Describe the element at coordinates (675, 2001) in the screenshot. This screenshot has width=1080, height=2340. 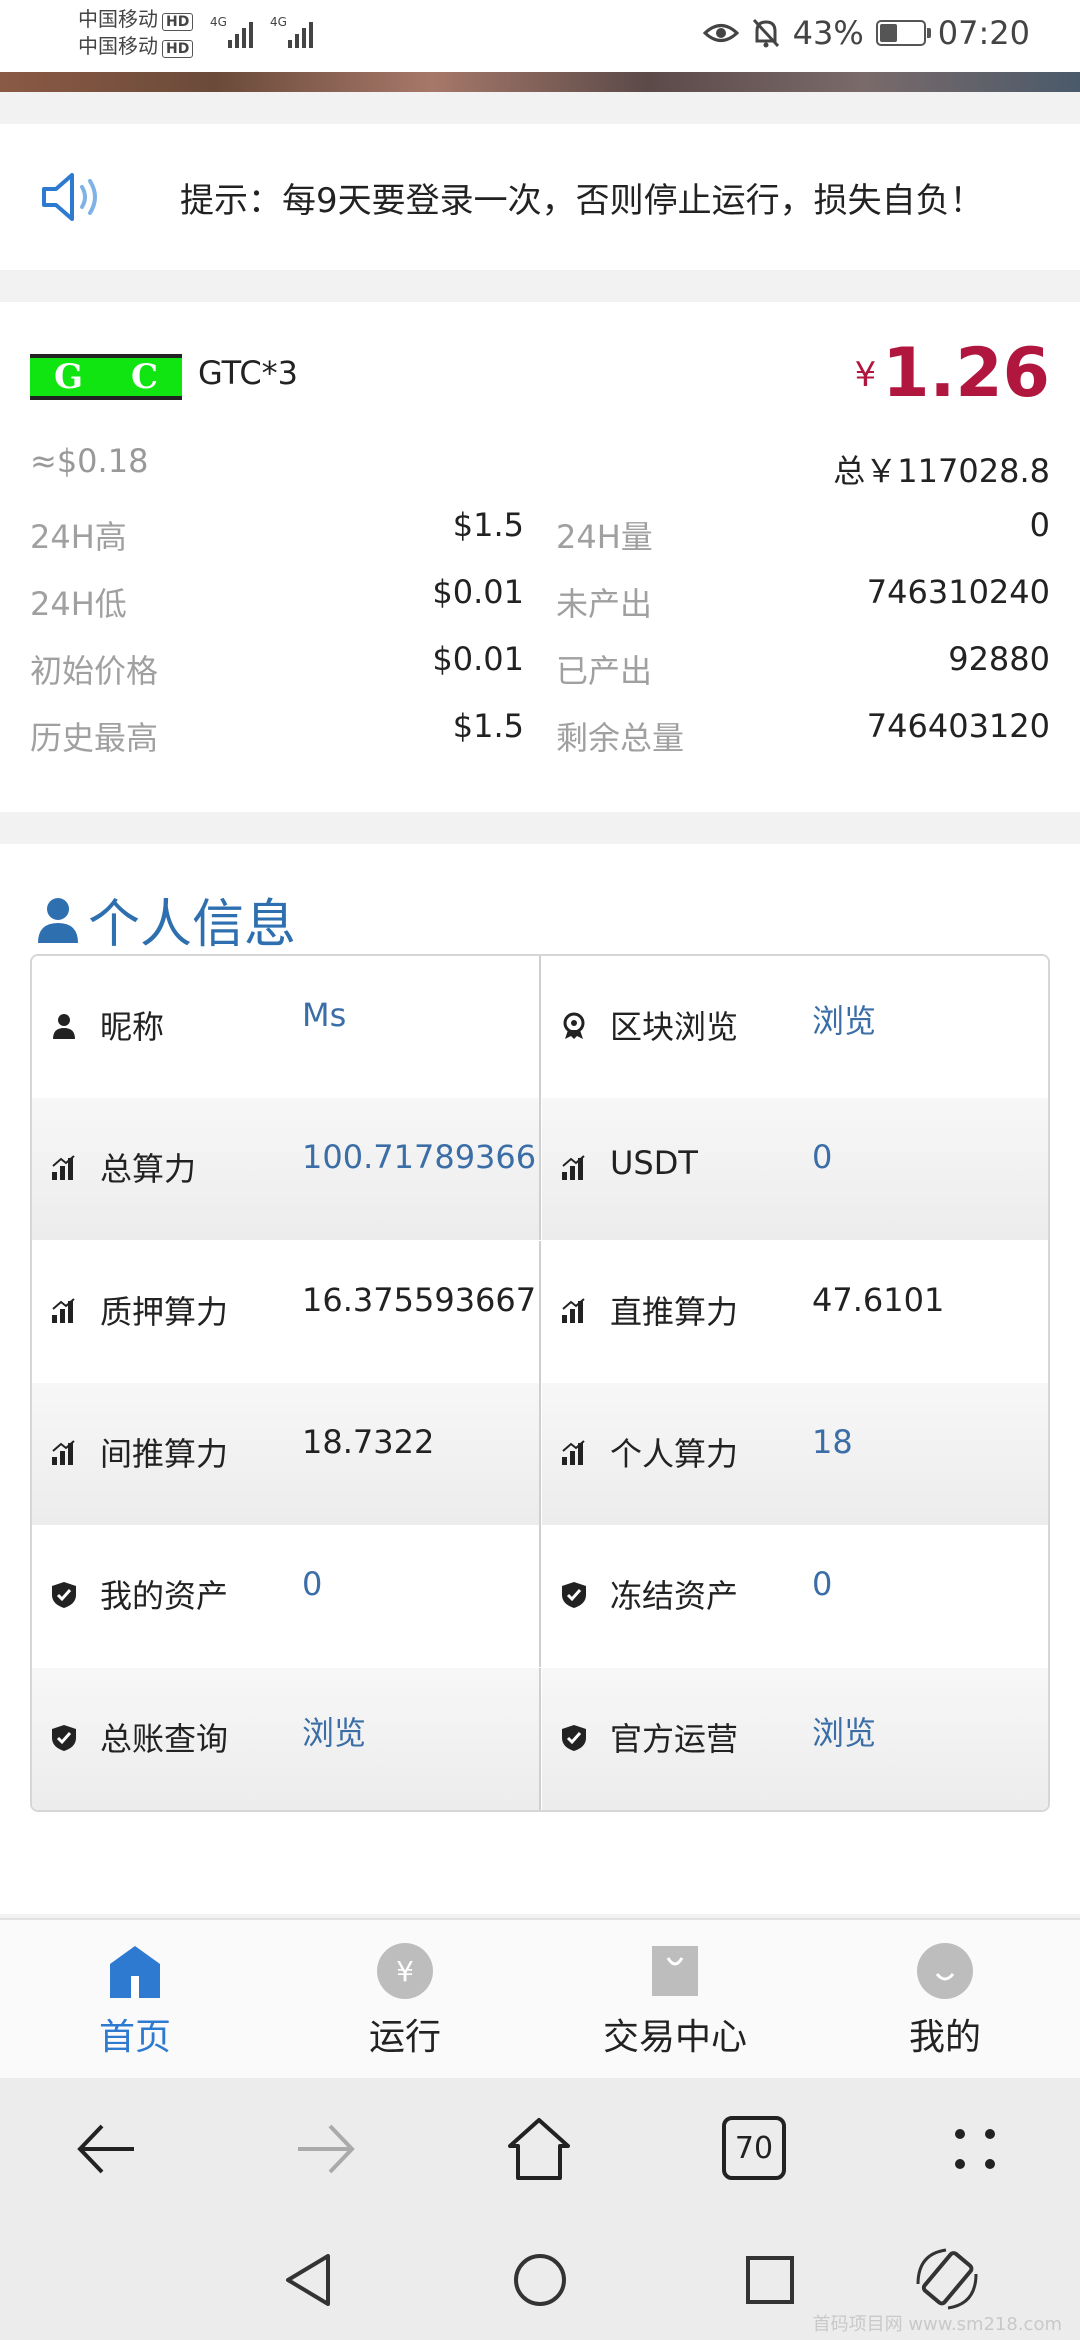
I see `nav-trade: 交易中心` at that location.